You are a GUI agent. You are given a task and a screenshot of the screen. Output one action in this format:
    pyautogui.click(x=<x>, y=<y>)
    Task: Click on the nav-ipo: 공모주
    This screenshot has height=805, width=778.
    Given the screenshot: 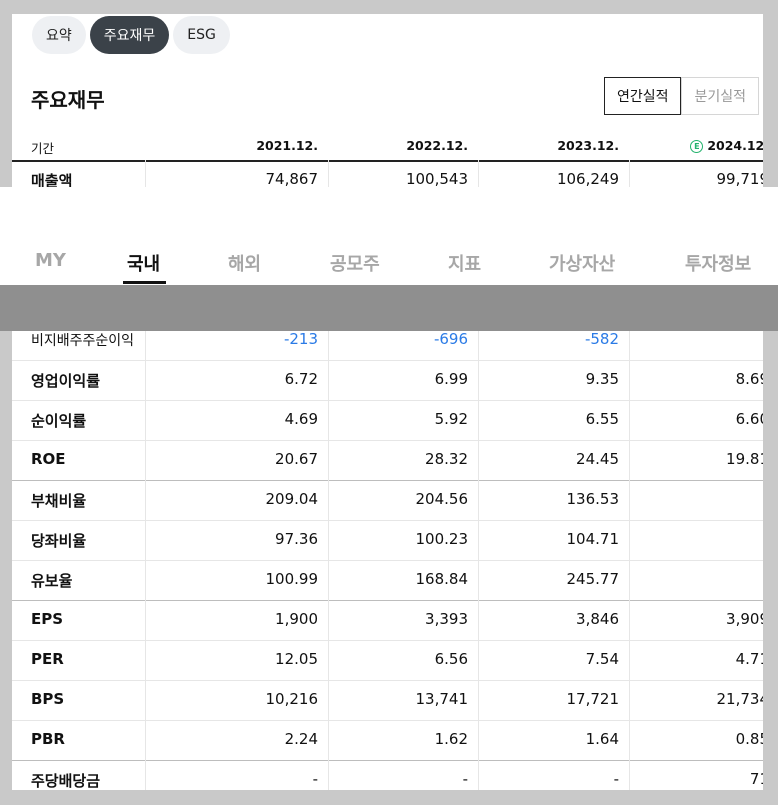 What is the action you would take?
    pyautogui.click(x=355, y=263)
    